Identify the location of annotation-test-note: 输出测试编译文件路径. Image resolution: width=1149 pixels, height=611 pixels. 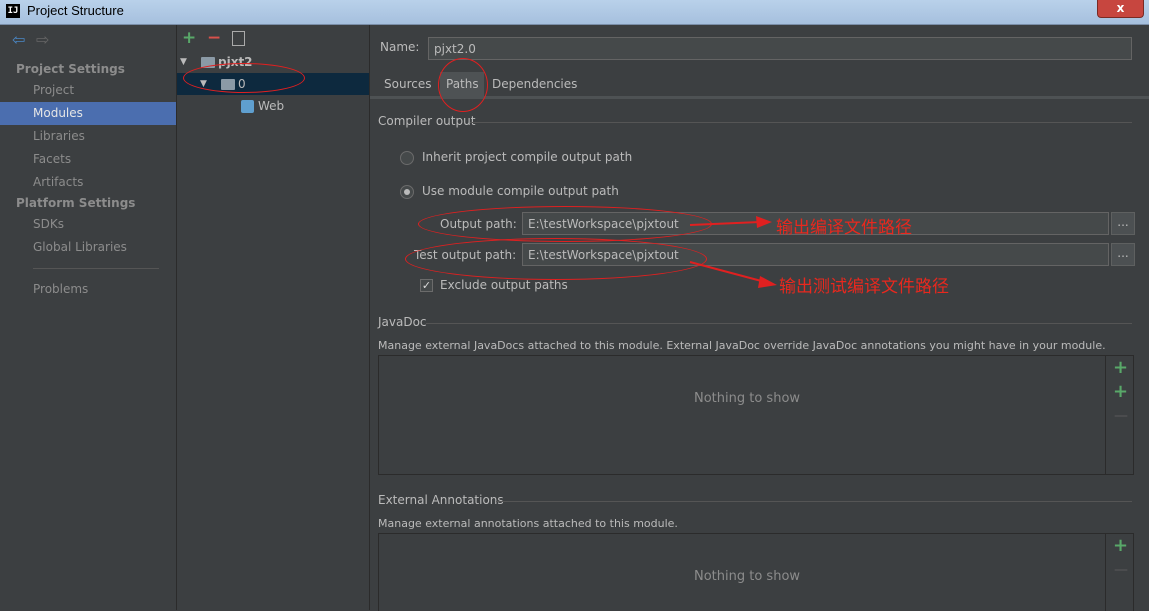
(864, 287).